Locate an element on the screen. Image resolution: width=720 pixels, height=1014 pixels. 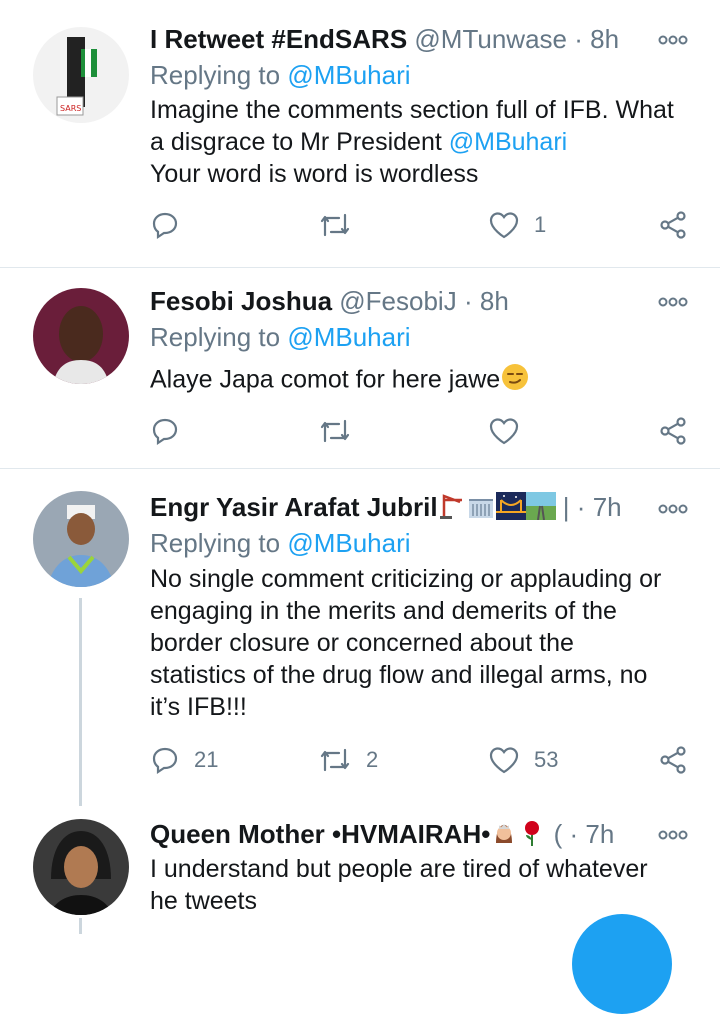
retweet-button: 2 is located at coordinates (348, 760).